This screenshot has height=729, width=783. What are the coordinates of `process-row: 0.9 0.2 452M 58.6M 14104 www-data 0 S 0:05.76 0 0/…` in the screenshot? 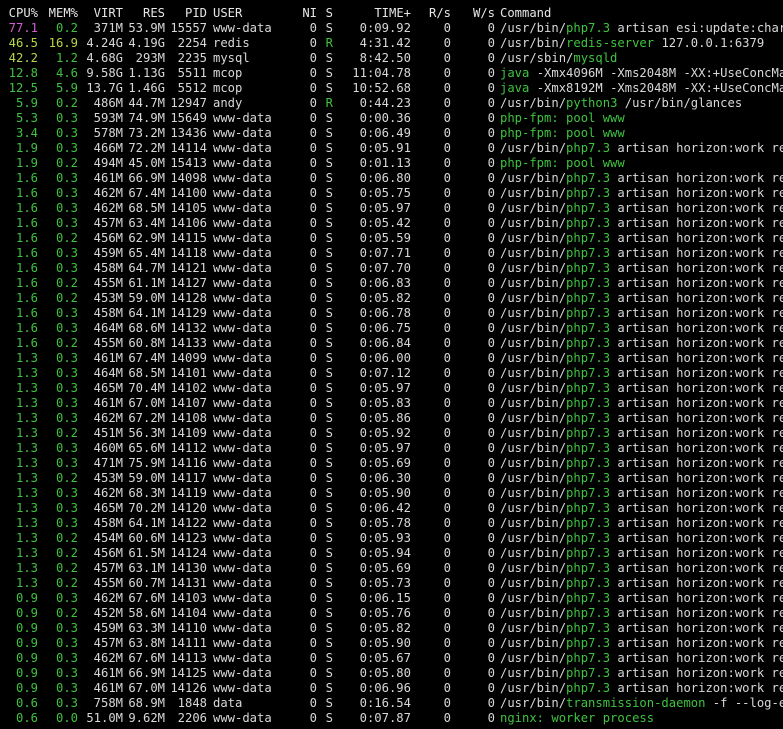 It's located at (391, 613).